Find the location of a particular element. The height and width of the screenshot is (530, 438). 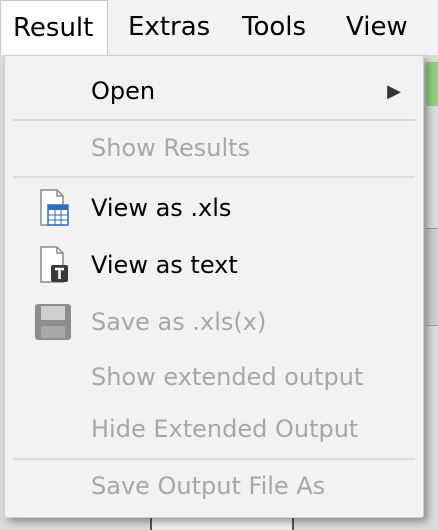

menu-result: Result is located at coordinates (54, 27).